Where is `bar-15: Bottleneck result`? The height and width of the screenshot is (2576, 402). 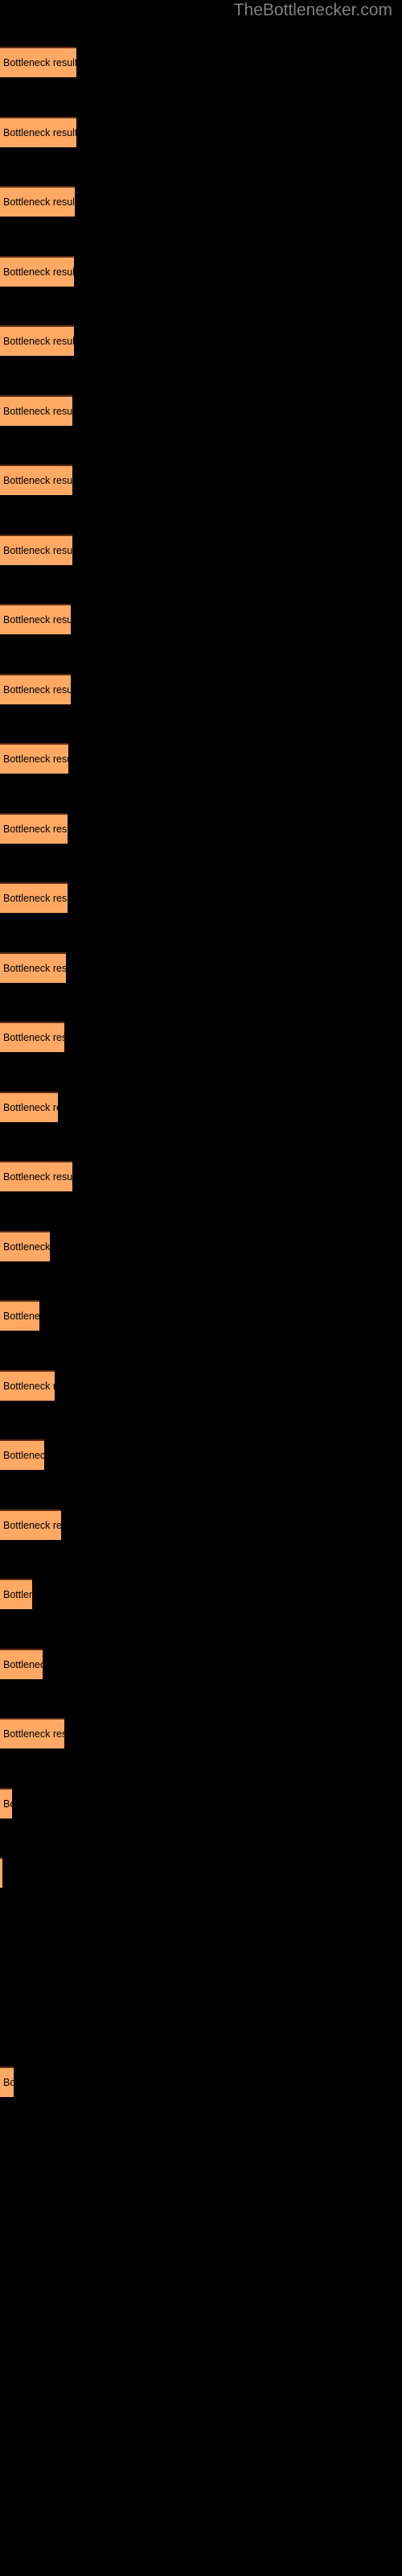
bar-15: Bottleneck result is located at coordinates (29, 1107).